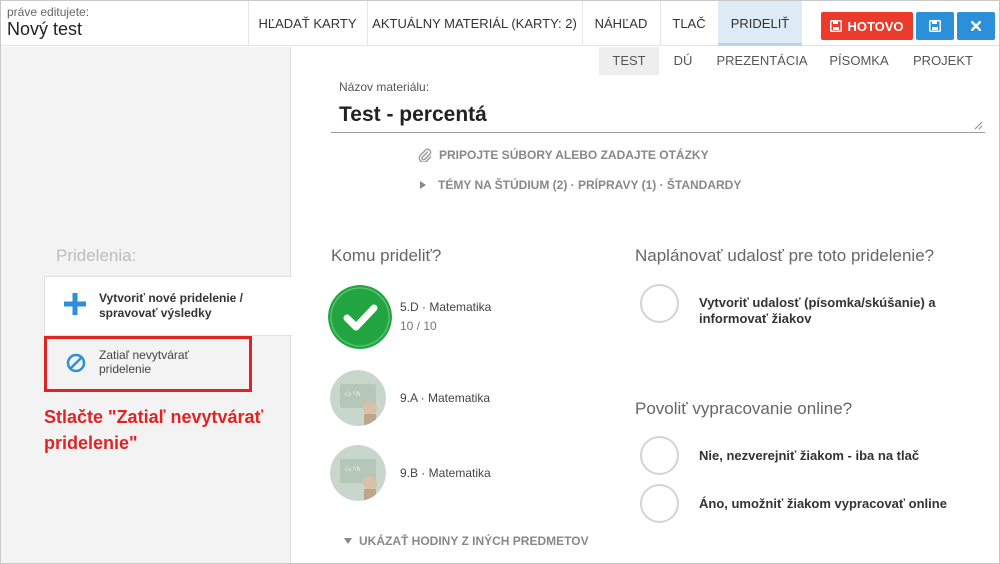 This screenshot has width=1000, height=564. I want to click on material-name-field: Test - percentá, so click(658, 114).